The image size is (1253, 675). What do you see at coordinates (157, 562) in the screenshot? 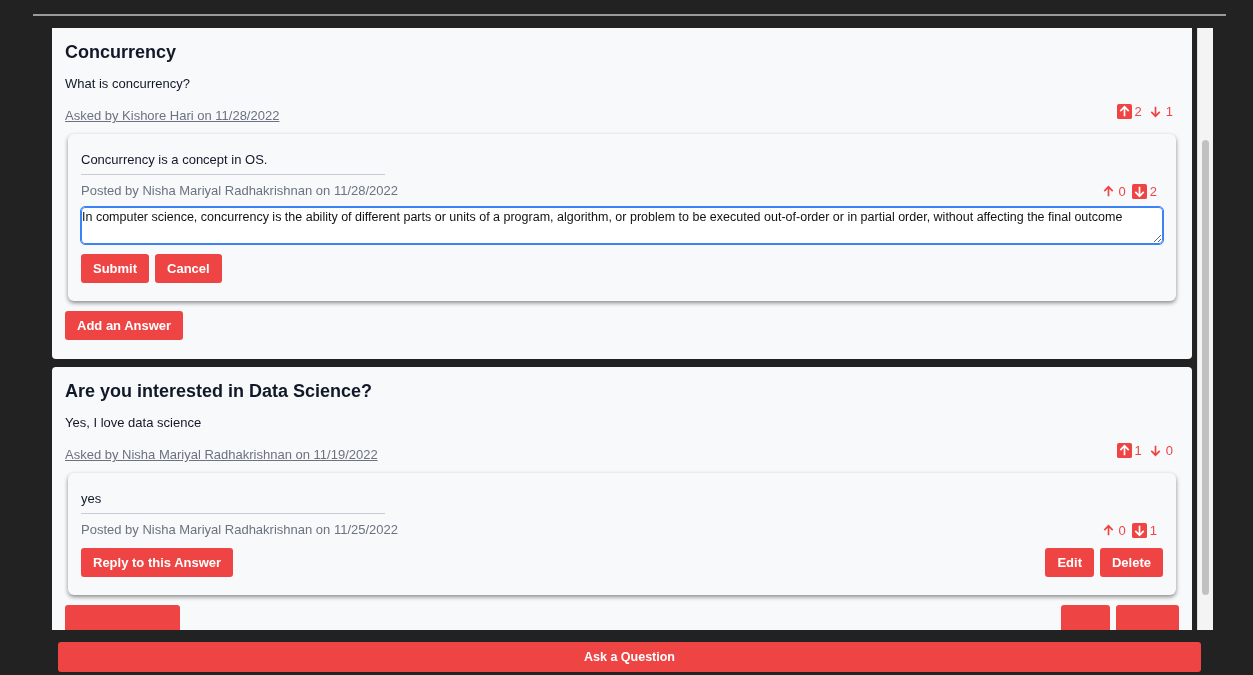
I see `action-button: Reply to this Answer` at bounding box center [157, 562].